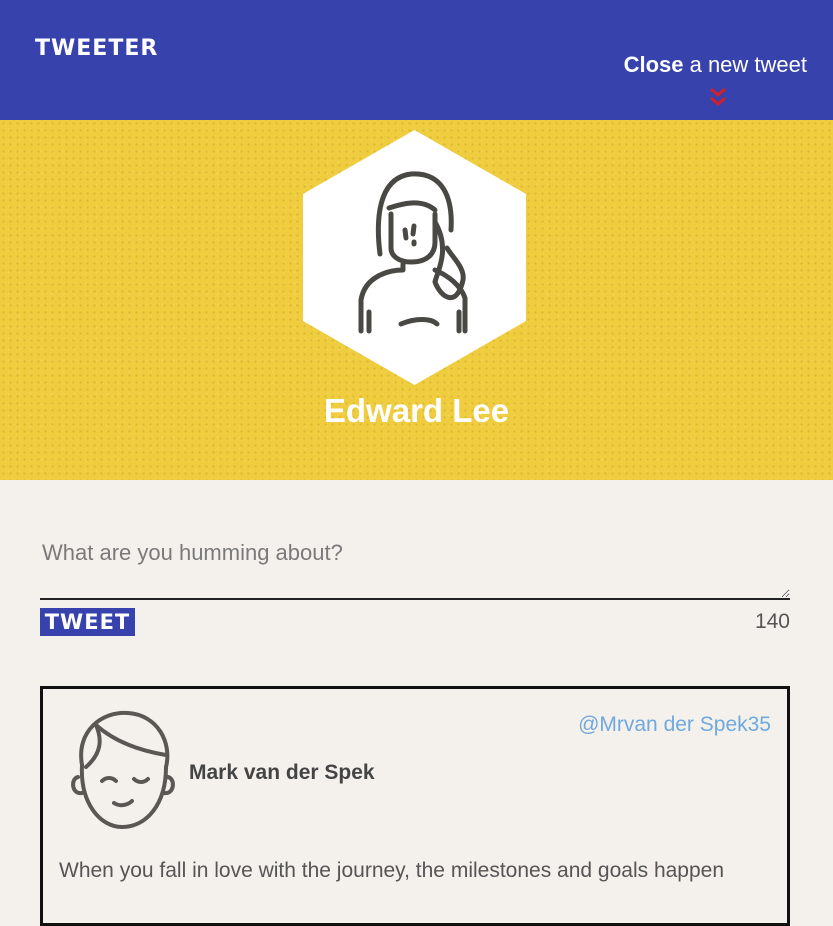 This screenshot has width=833, height=926. I want to click on tweet-composer: TWEET 140, so click(415, 588).